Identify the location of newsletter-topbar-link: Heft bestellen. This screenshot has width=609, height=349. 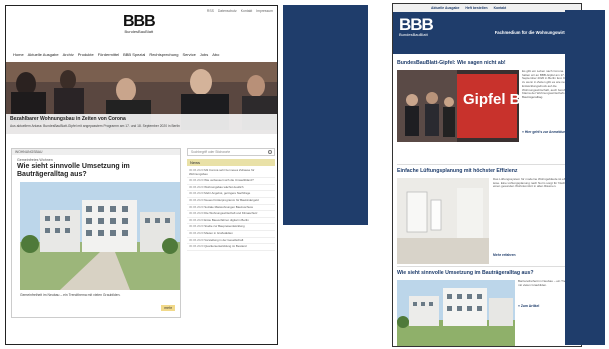
(476, 8).